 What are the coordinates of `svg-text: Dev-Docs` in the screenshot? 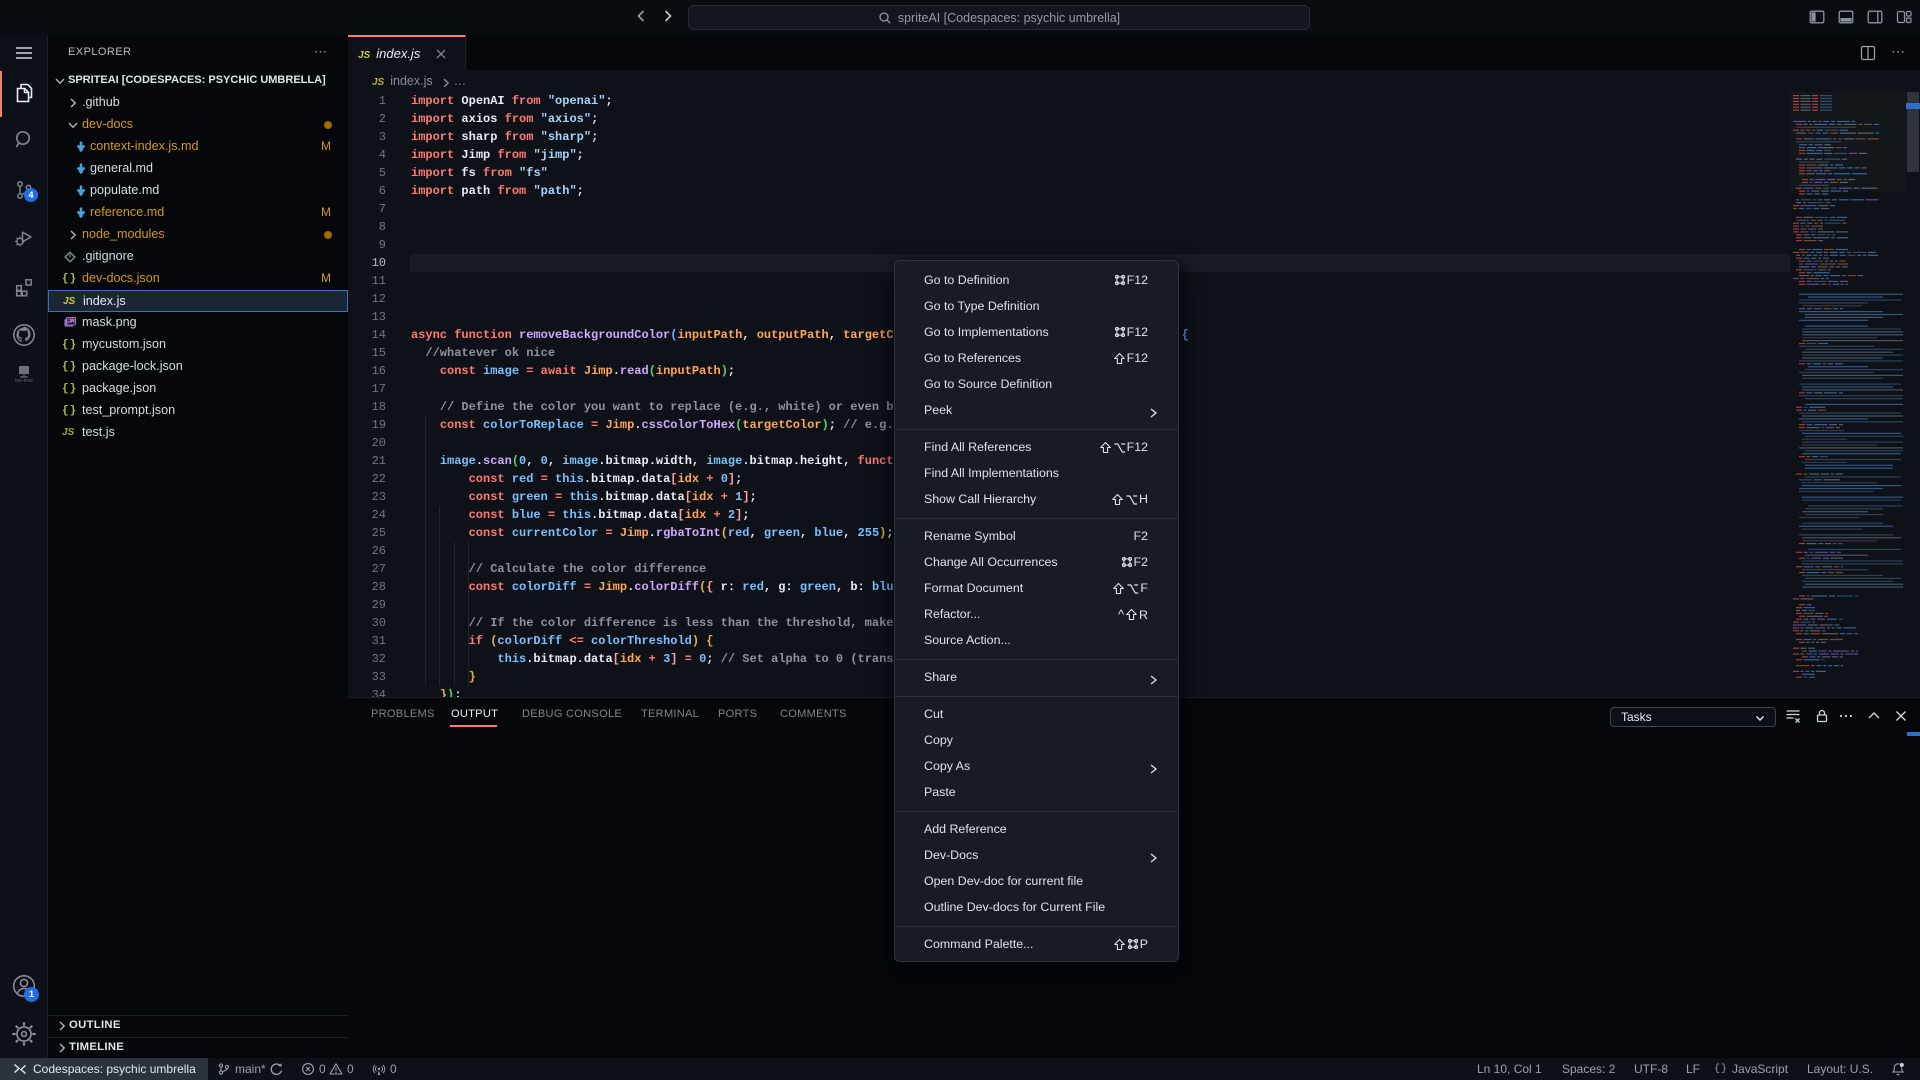 It's located at (24, 380).